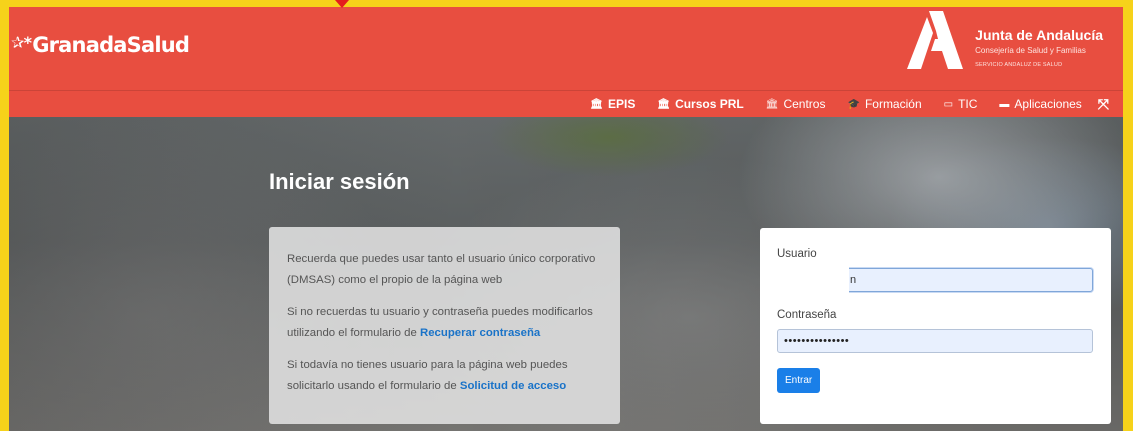 Image resolution: width=1133 pixels, height=431 pixels. What do you see at coordinates (342, 4) in the screenshot?
I see `annotation-marker` at bounding box center [342, 4].